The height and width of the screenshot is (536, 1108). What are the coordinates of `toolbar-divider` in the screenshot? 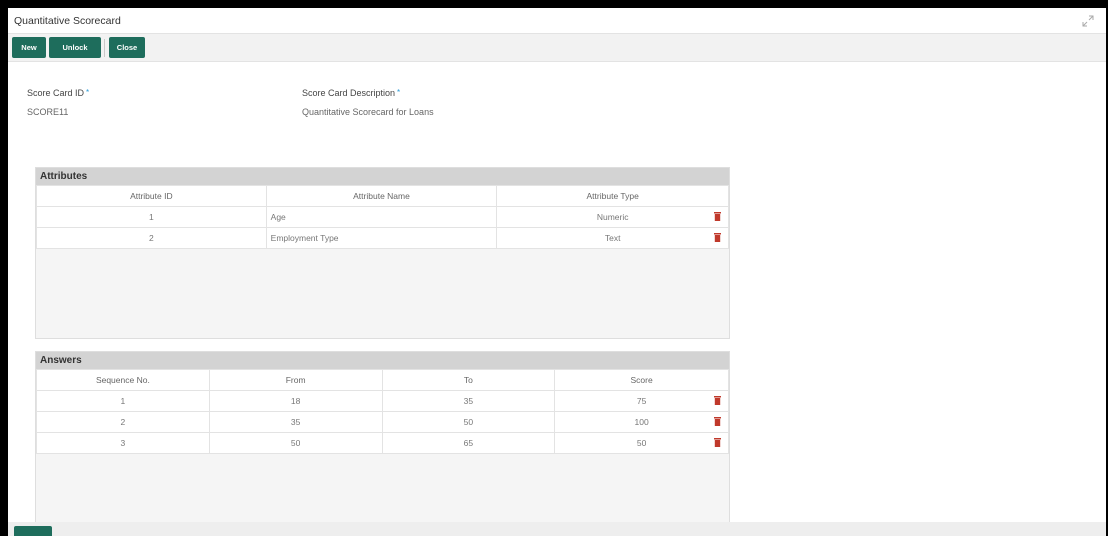 It's located at (104, 48).